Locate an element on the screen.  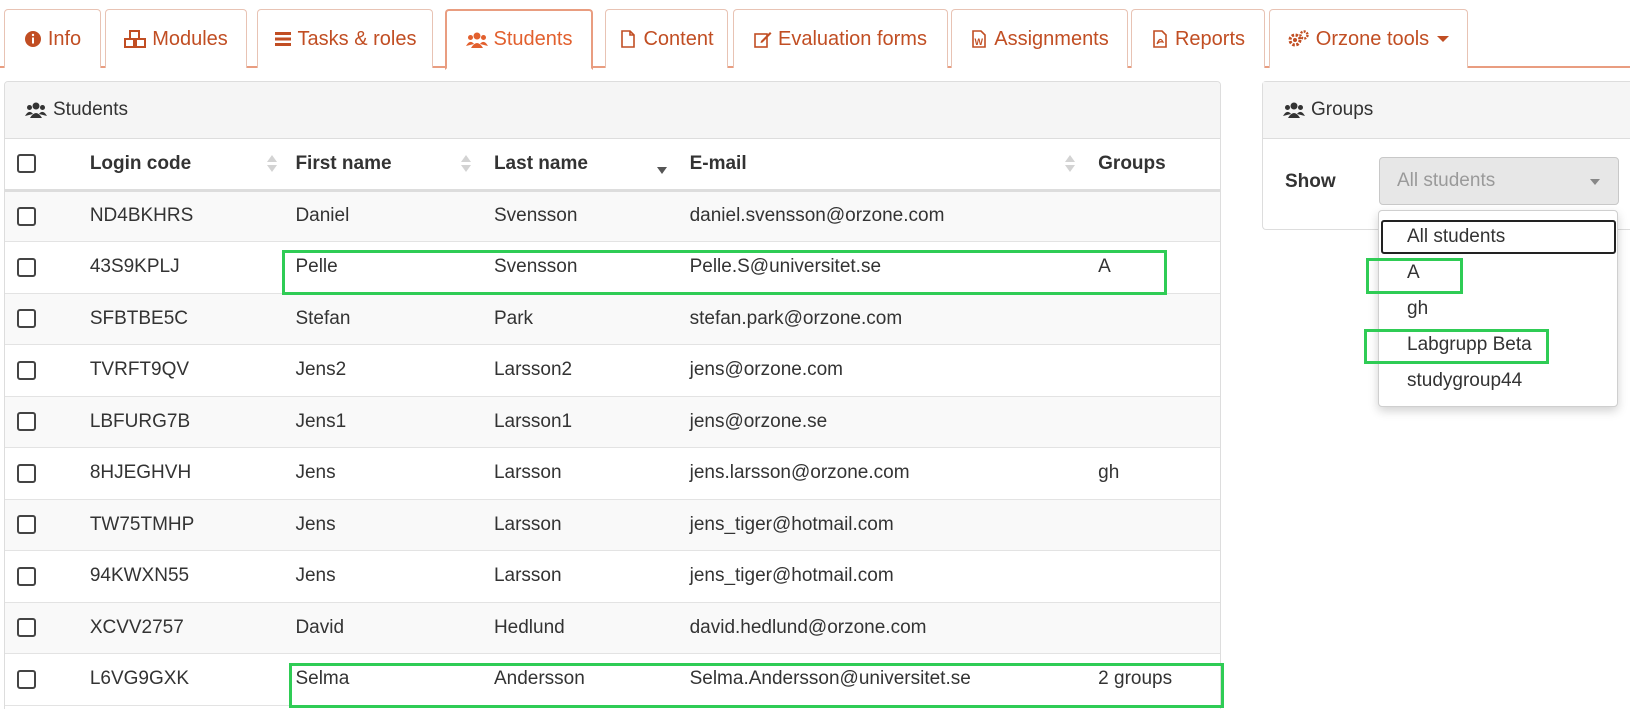
cell-last: Larsson1 is located at coordinates (533, 421).